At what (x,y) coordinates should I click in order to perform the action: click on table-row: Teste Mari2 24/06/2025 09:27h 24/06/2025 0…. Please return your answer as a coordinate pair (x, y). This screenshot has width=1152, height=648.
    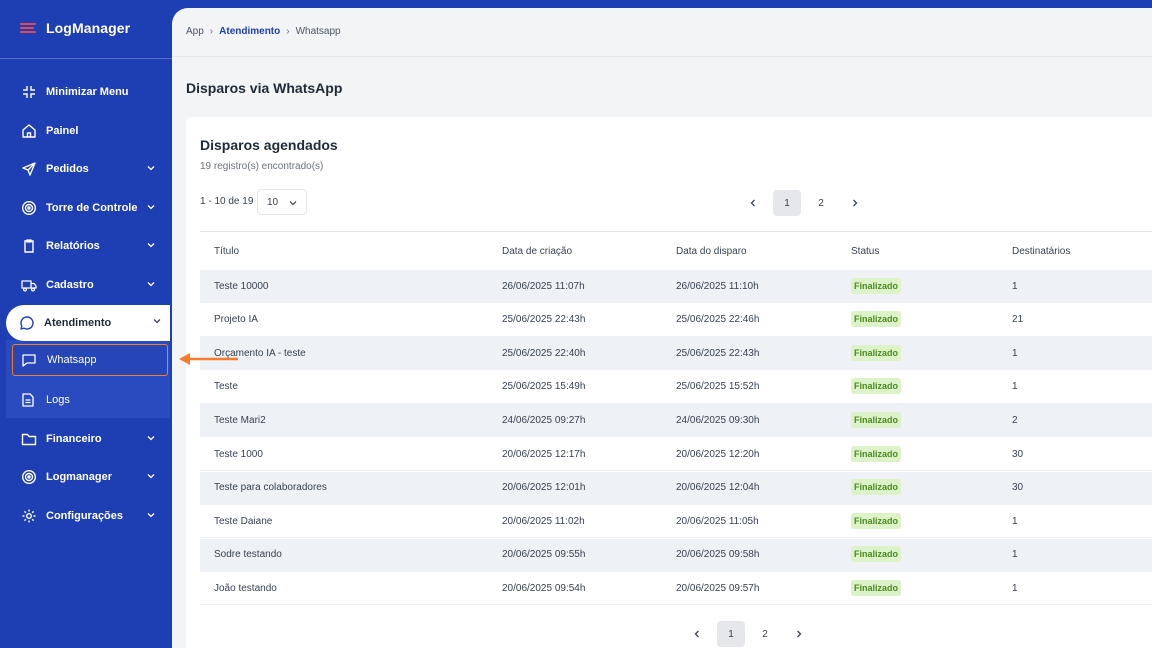
    Looking at the image, I should click on (676, 421).